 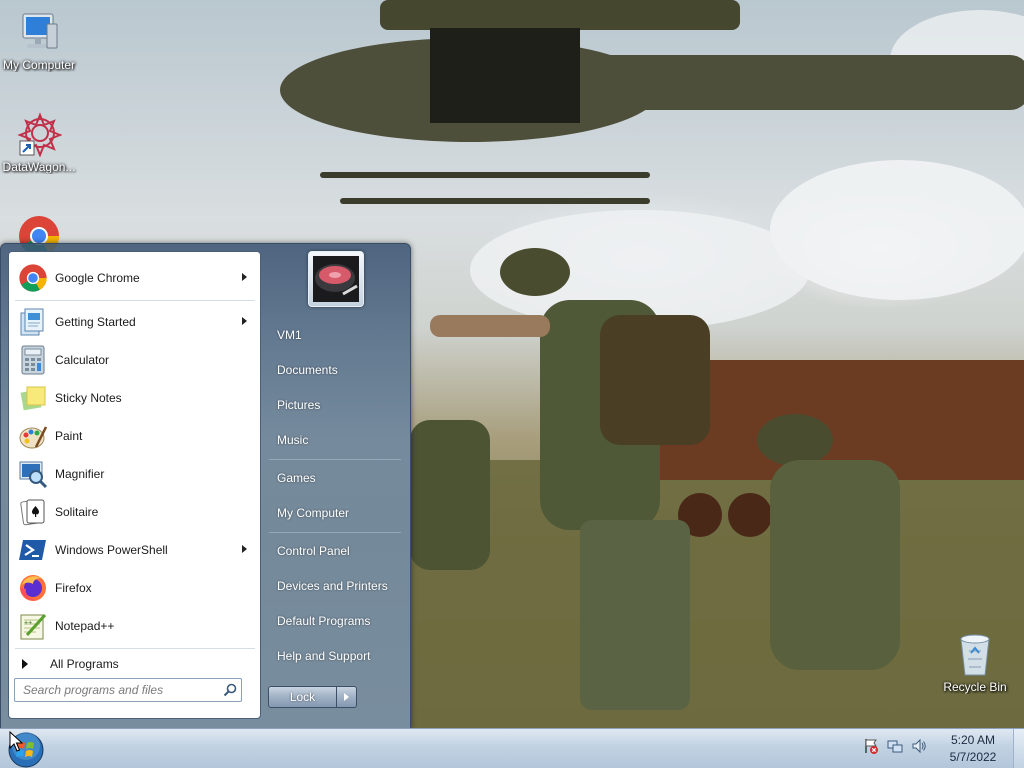 I want to click on program-item-firefox: Firefox, so click(x=135, y=588).